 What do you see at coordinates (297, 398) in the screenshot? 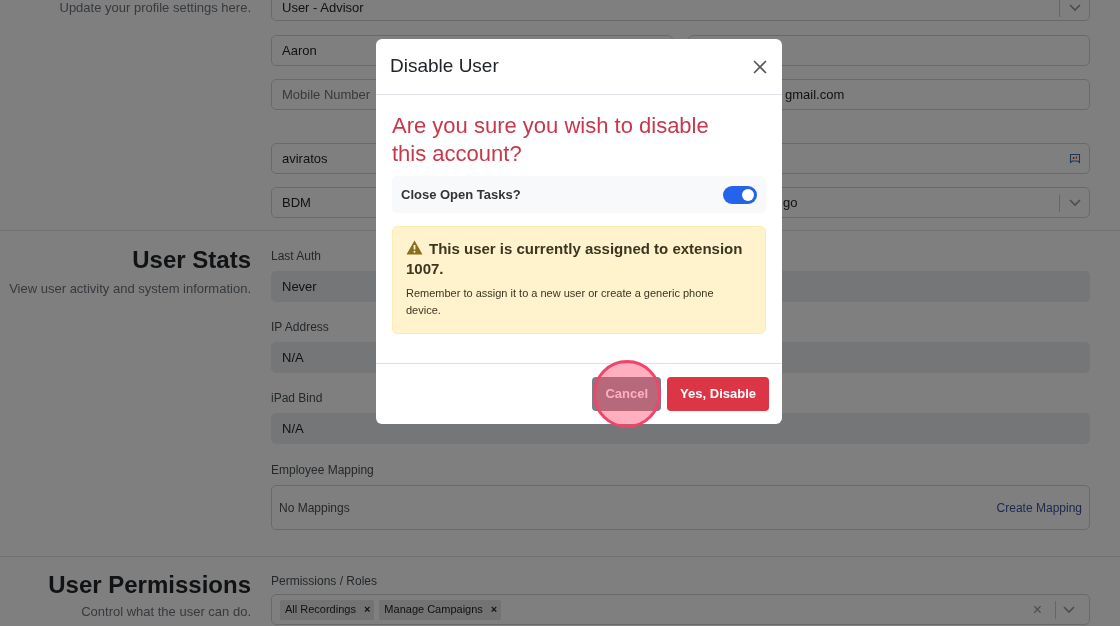
I see `field-label: iPad Bind` at bounding box center [297, 398].